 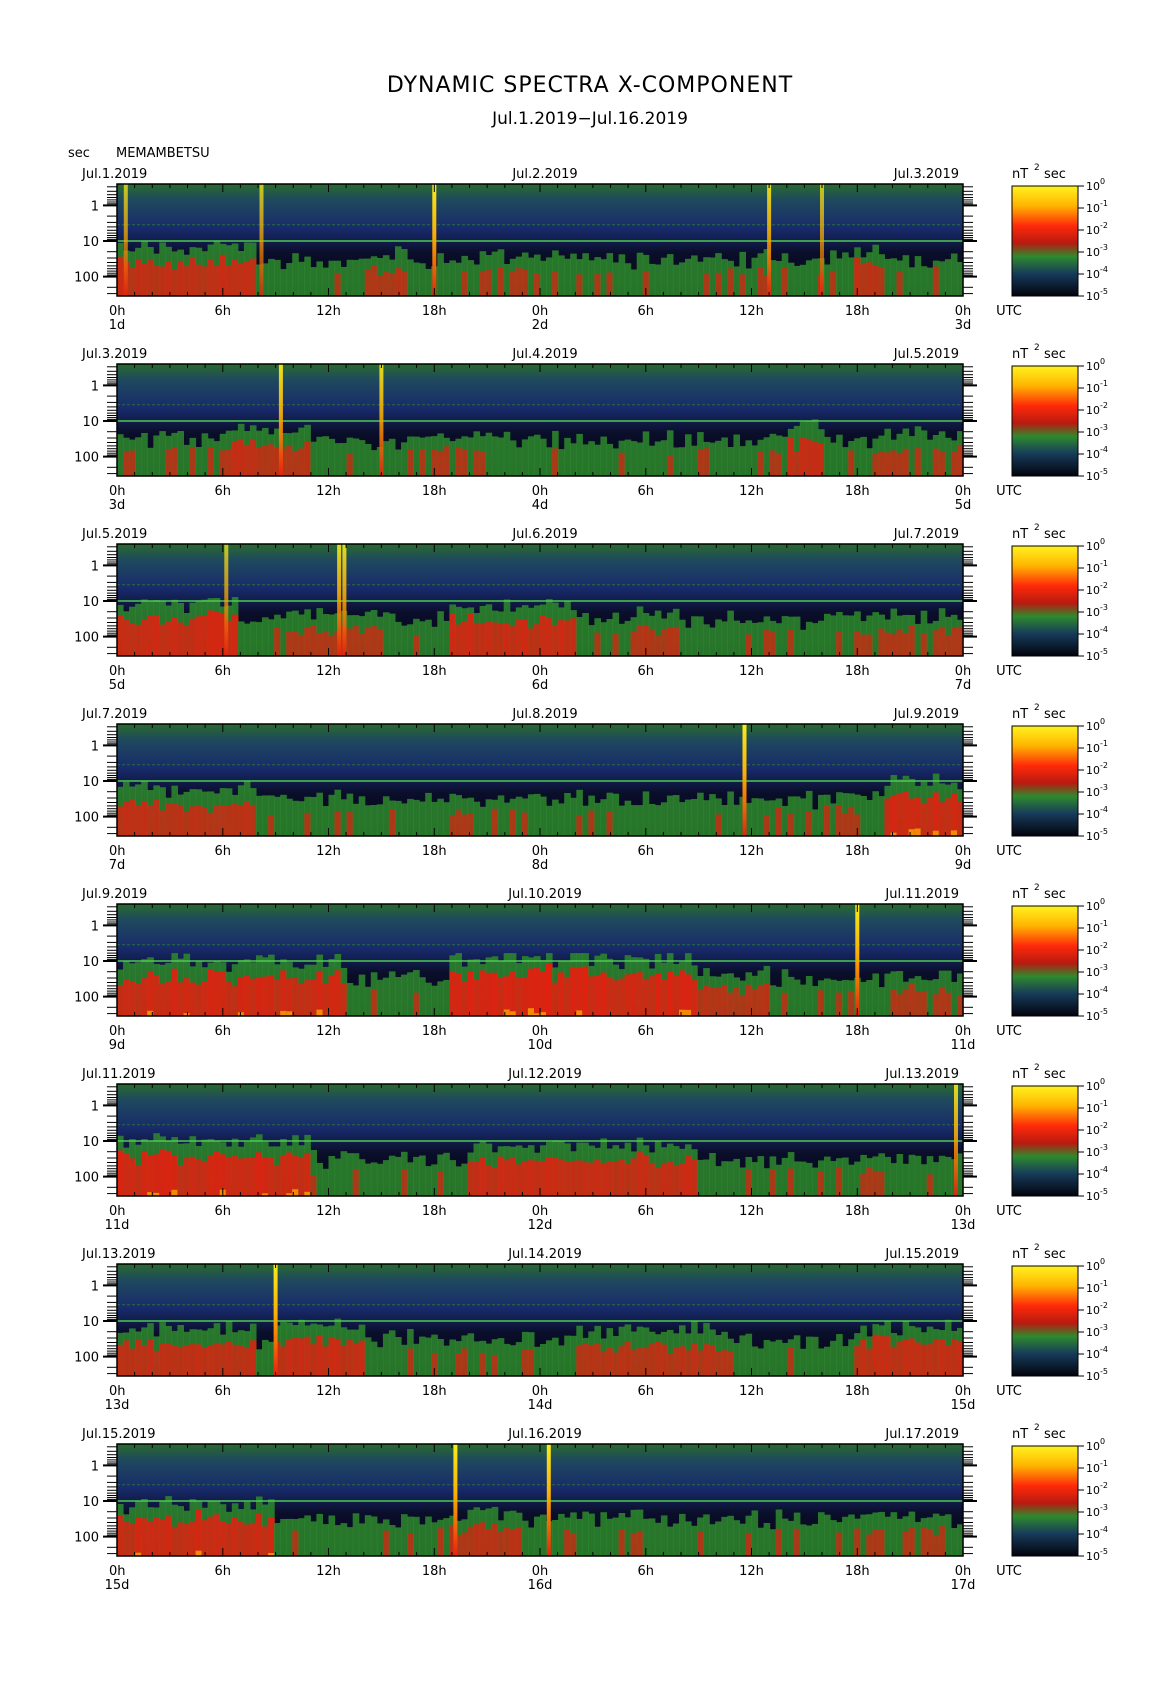 I want to click on x-tick-label: 18h, so click(x=857, y=311).